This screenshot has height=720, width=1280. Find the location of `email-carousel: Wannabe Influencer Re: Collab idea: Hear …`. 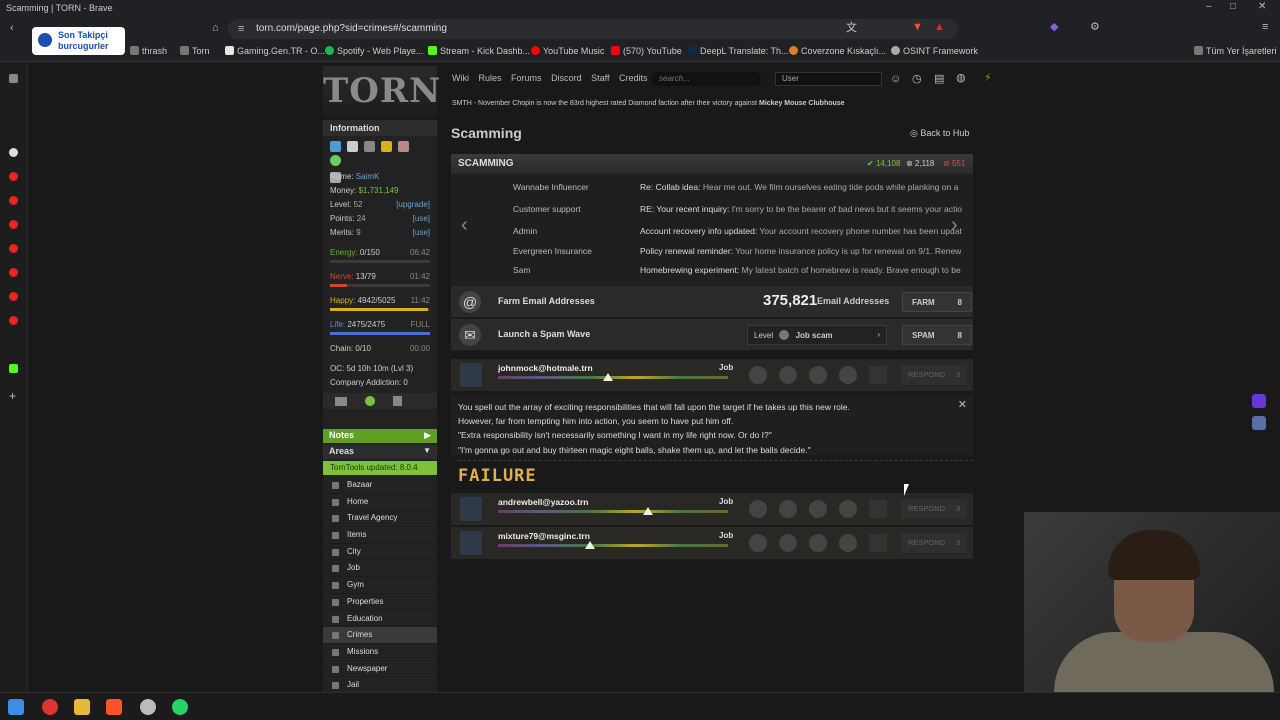

email-carousel: Wannabe Influencer Re: Collab idea: Hear … is located at coordinates (712, 230).